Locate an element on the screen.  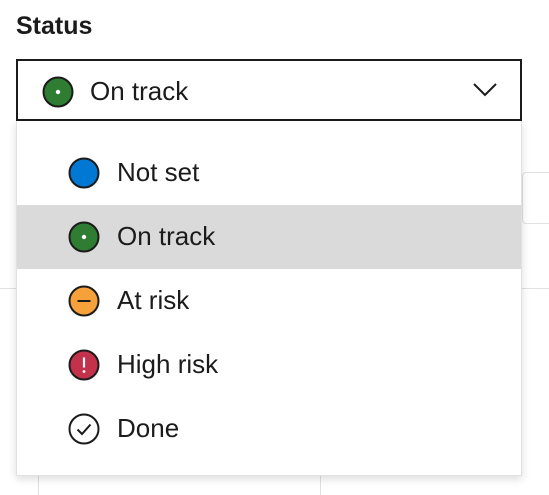
status-option-high-risk: High risk is located at coordinates (269, 365).